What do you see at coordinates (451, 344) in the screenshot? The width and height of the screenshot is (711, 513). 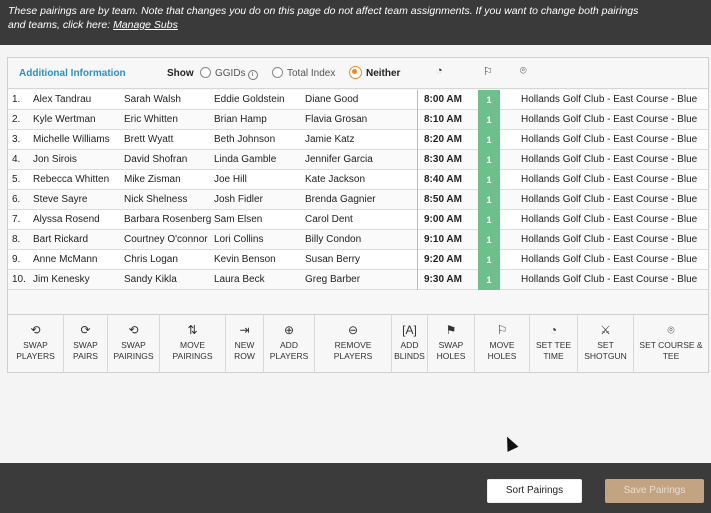 I see `swap-holes-button: ⚑ SWAP HOLES` at bounding box center [451, 344].